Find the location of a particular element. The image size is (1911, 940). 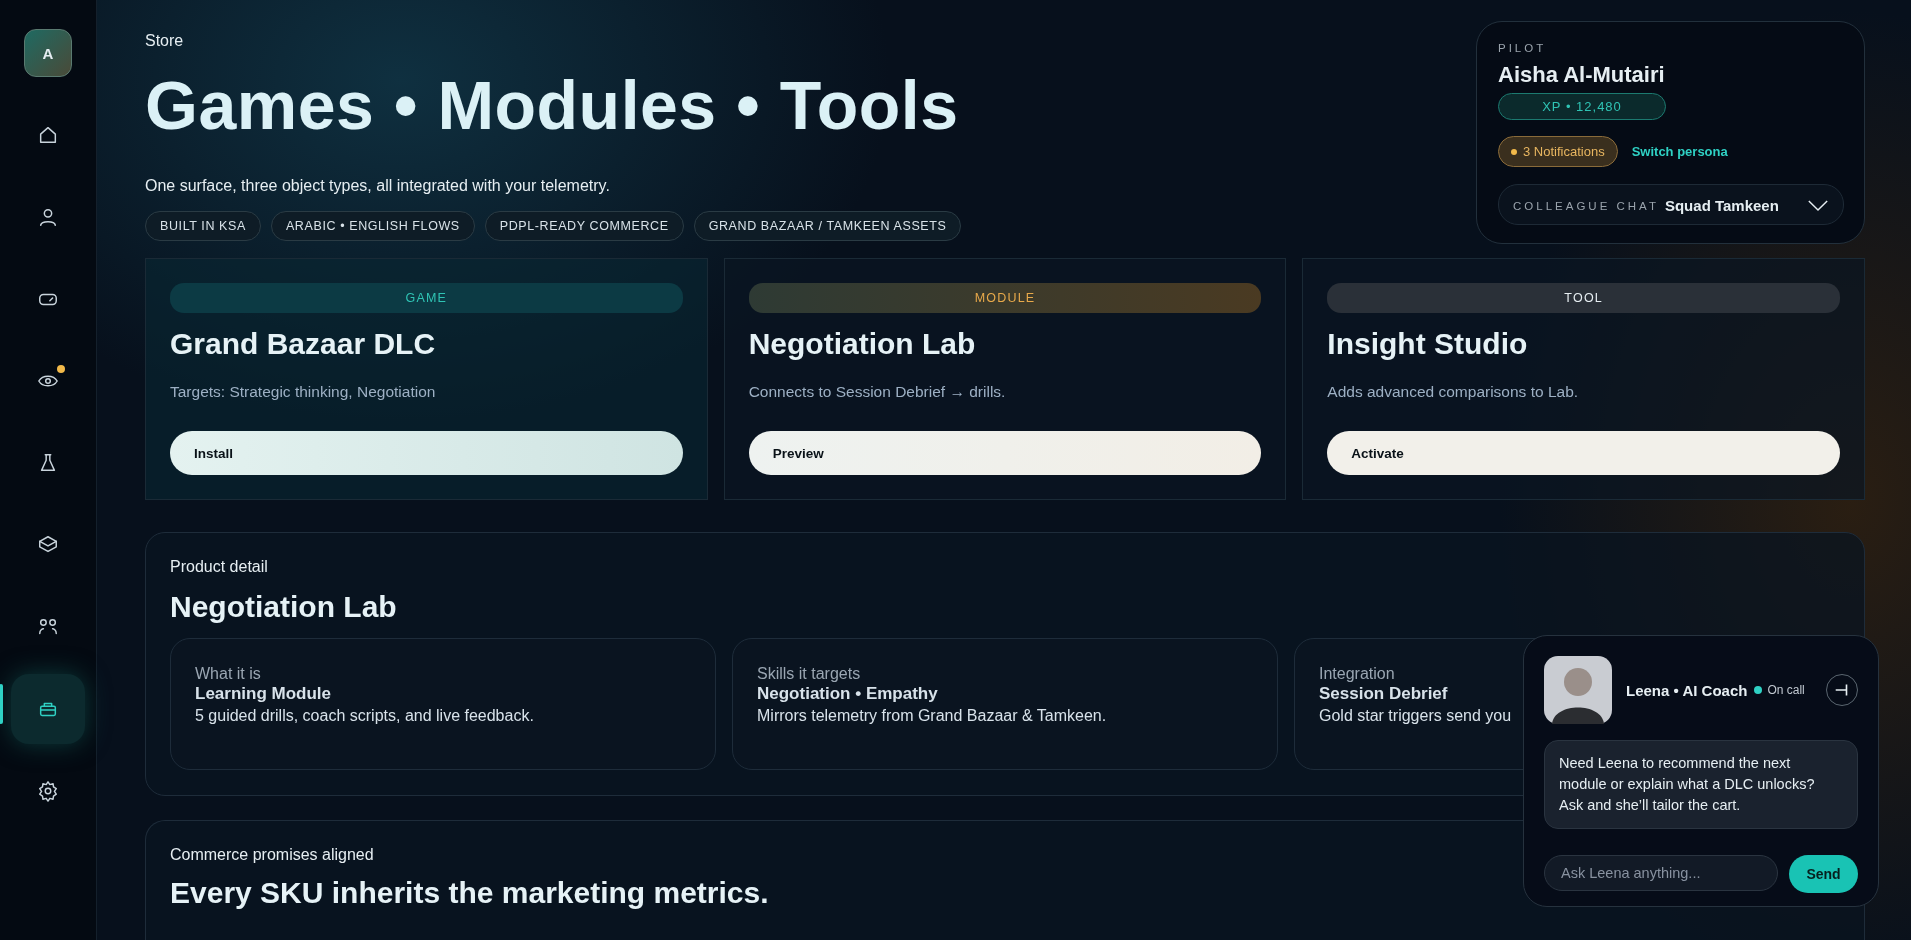

product-description: Adds advanced comparisons to Lab. is located at coordinates (1453, 392).